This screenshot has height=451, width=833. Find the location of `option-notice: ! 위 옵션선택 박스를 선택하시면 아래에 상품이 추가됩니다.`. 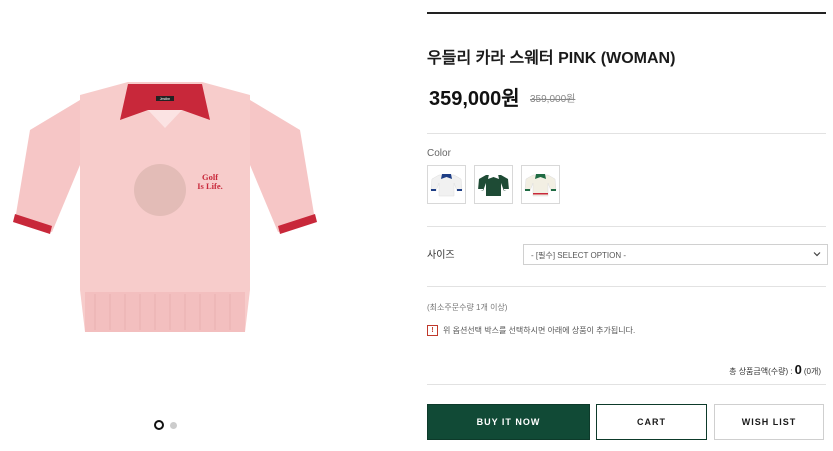

option-notice: ! 위 옵션선택 박스를 선택하시면 아래에 상품이 추가됩니다. is located at coordinates (531, 330).